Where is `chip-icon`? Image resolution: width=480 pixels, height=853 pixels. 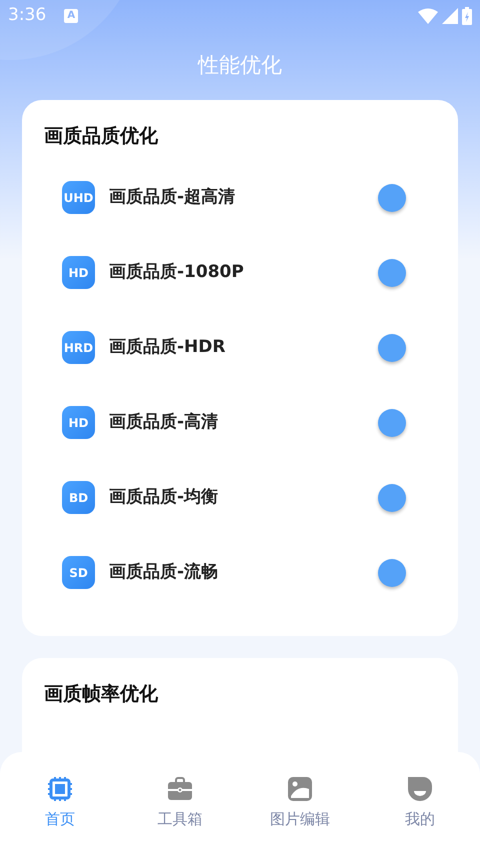 chip-icon is located at coordinates (60, 789).